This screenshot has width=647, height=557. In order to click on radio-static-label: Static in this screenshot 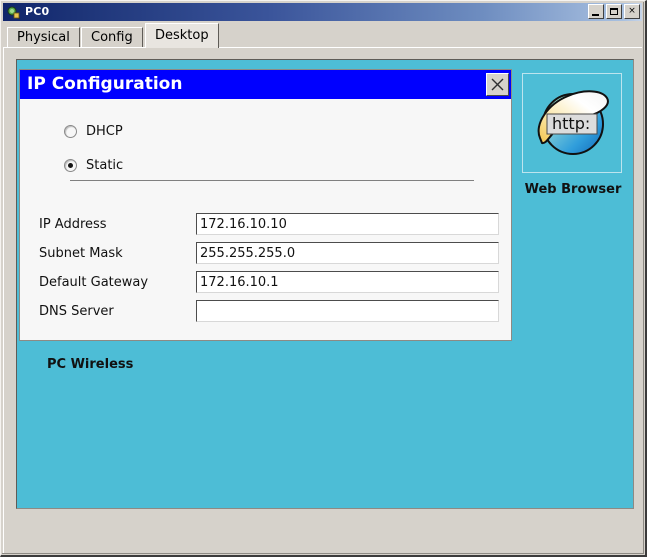, I will do `click(105, 165)`.